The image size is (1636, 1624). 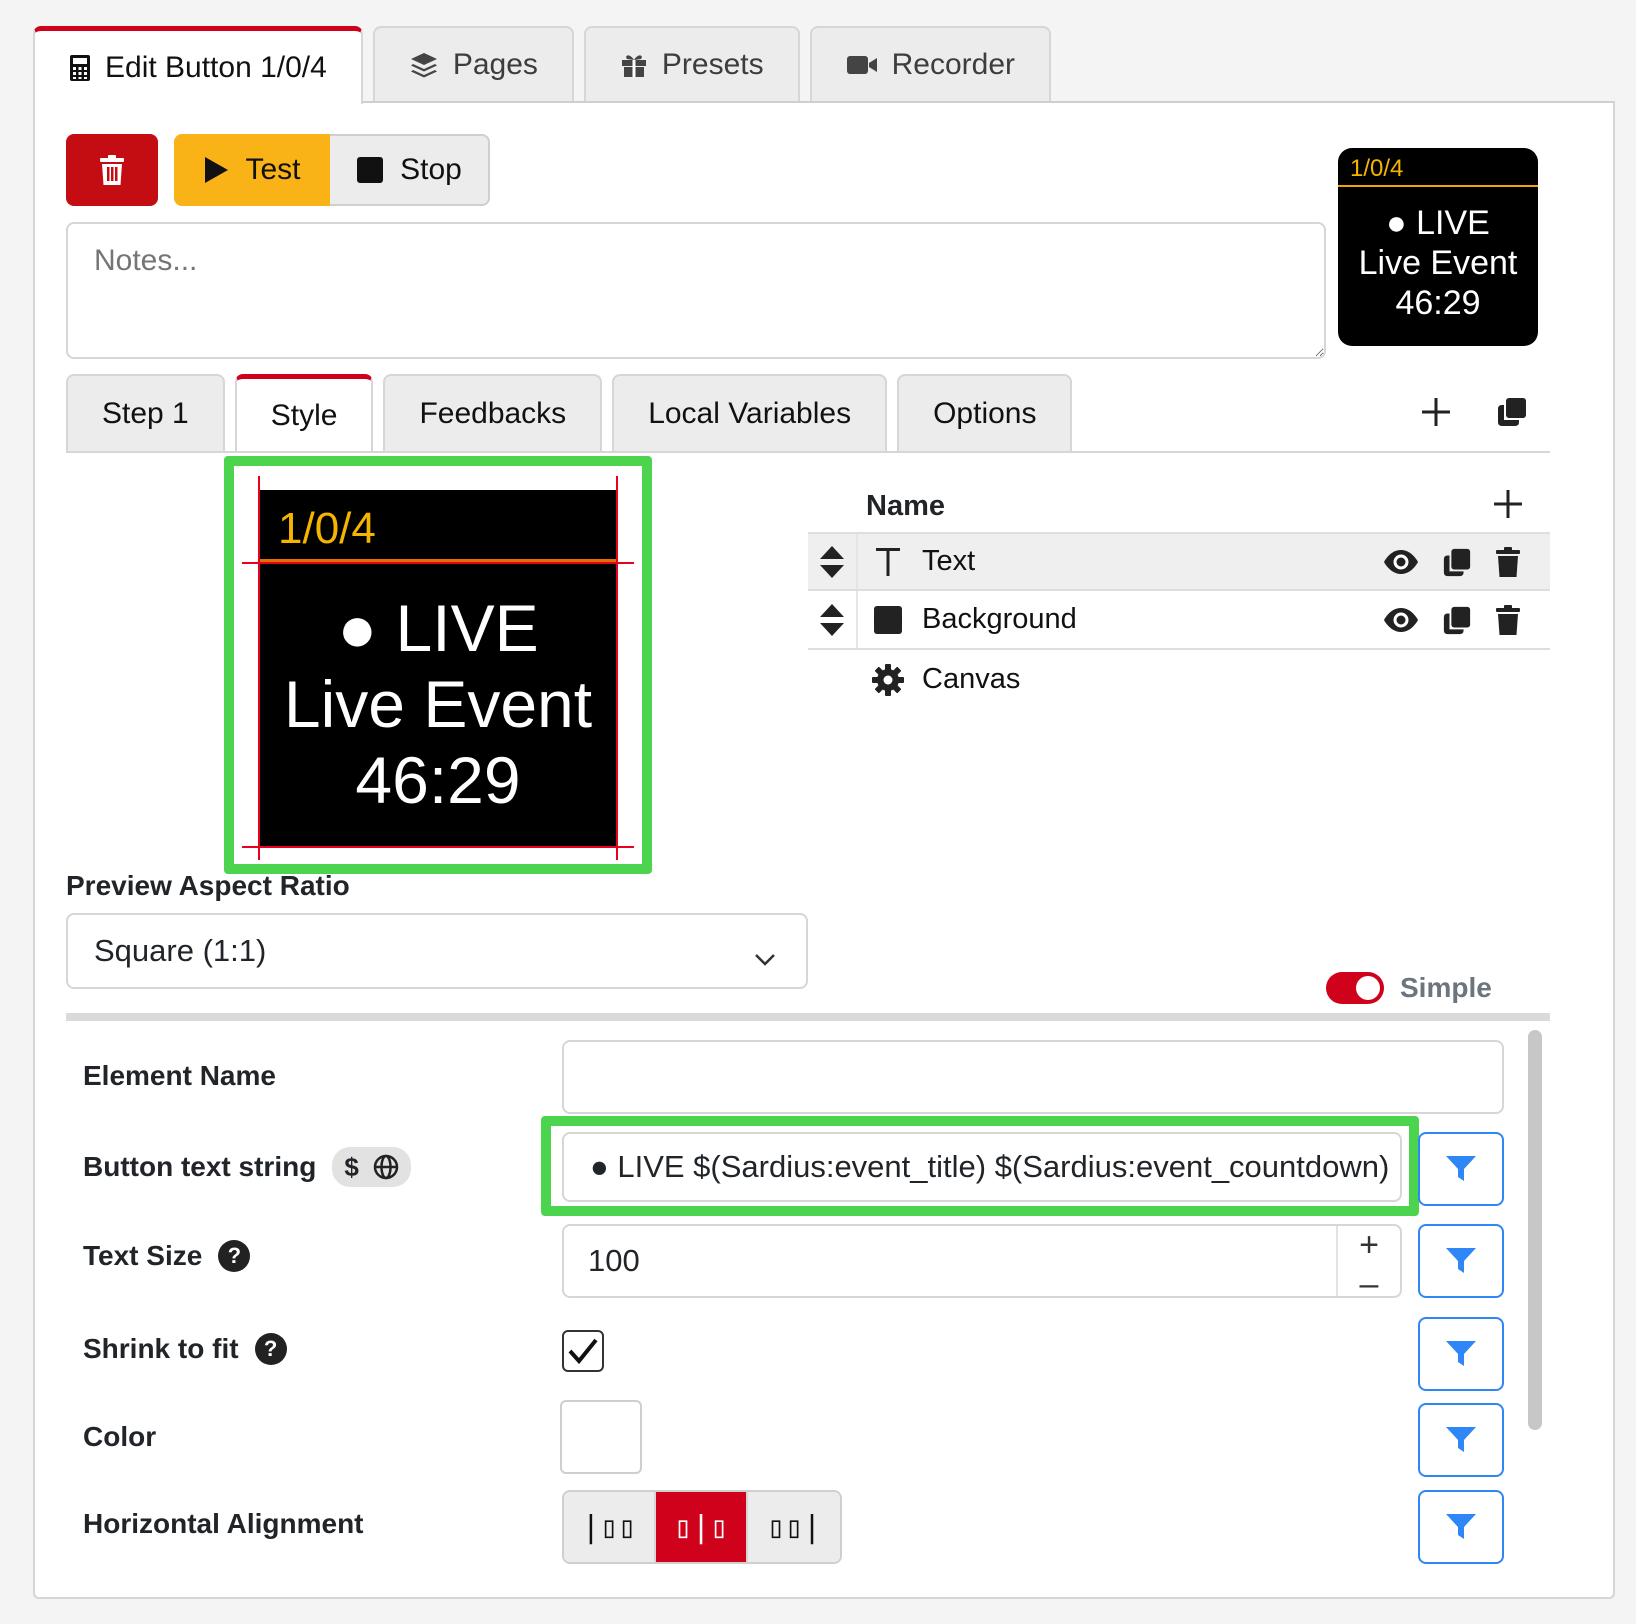 What do you see at coordinates (1438, 263) in the screenshot?
I see `preview-line: Live Event` at bounding box center [1438, 263].